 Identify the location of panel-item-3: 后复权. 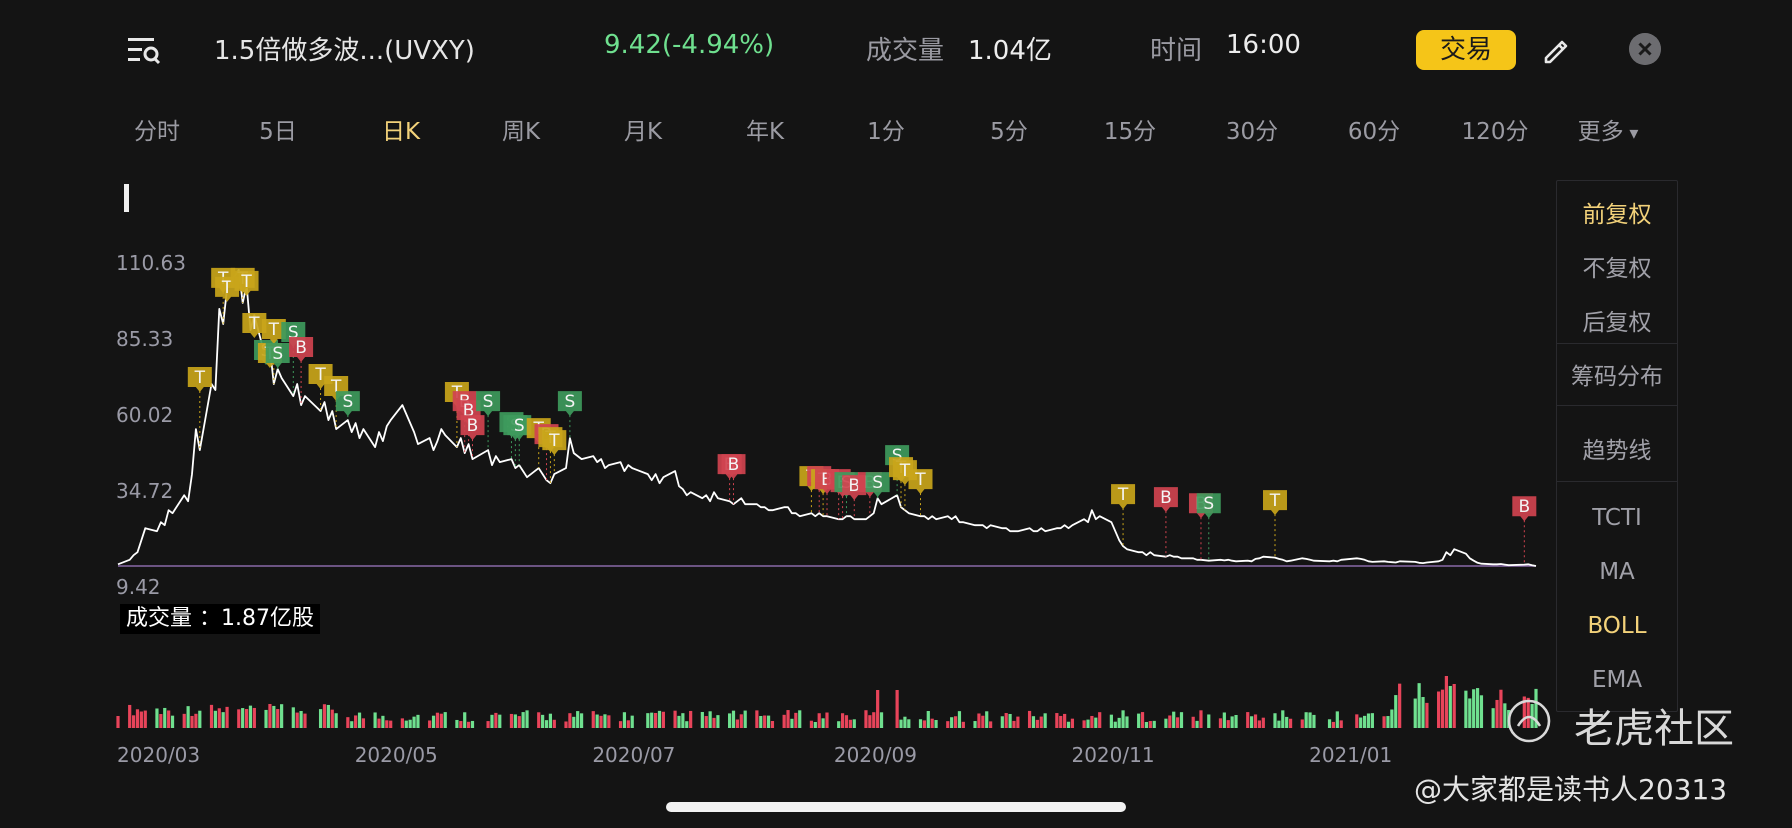
(1617, 320).